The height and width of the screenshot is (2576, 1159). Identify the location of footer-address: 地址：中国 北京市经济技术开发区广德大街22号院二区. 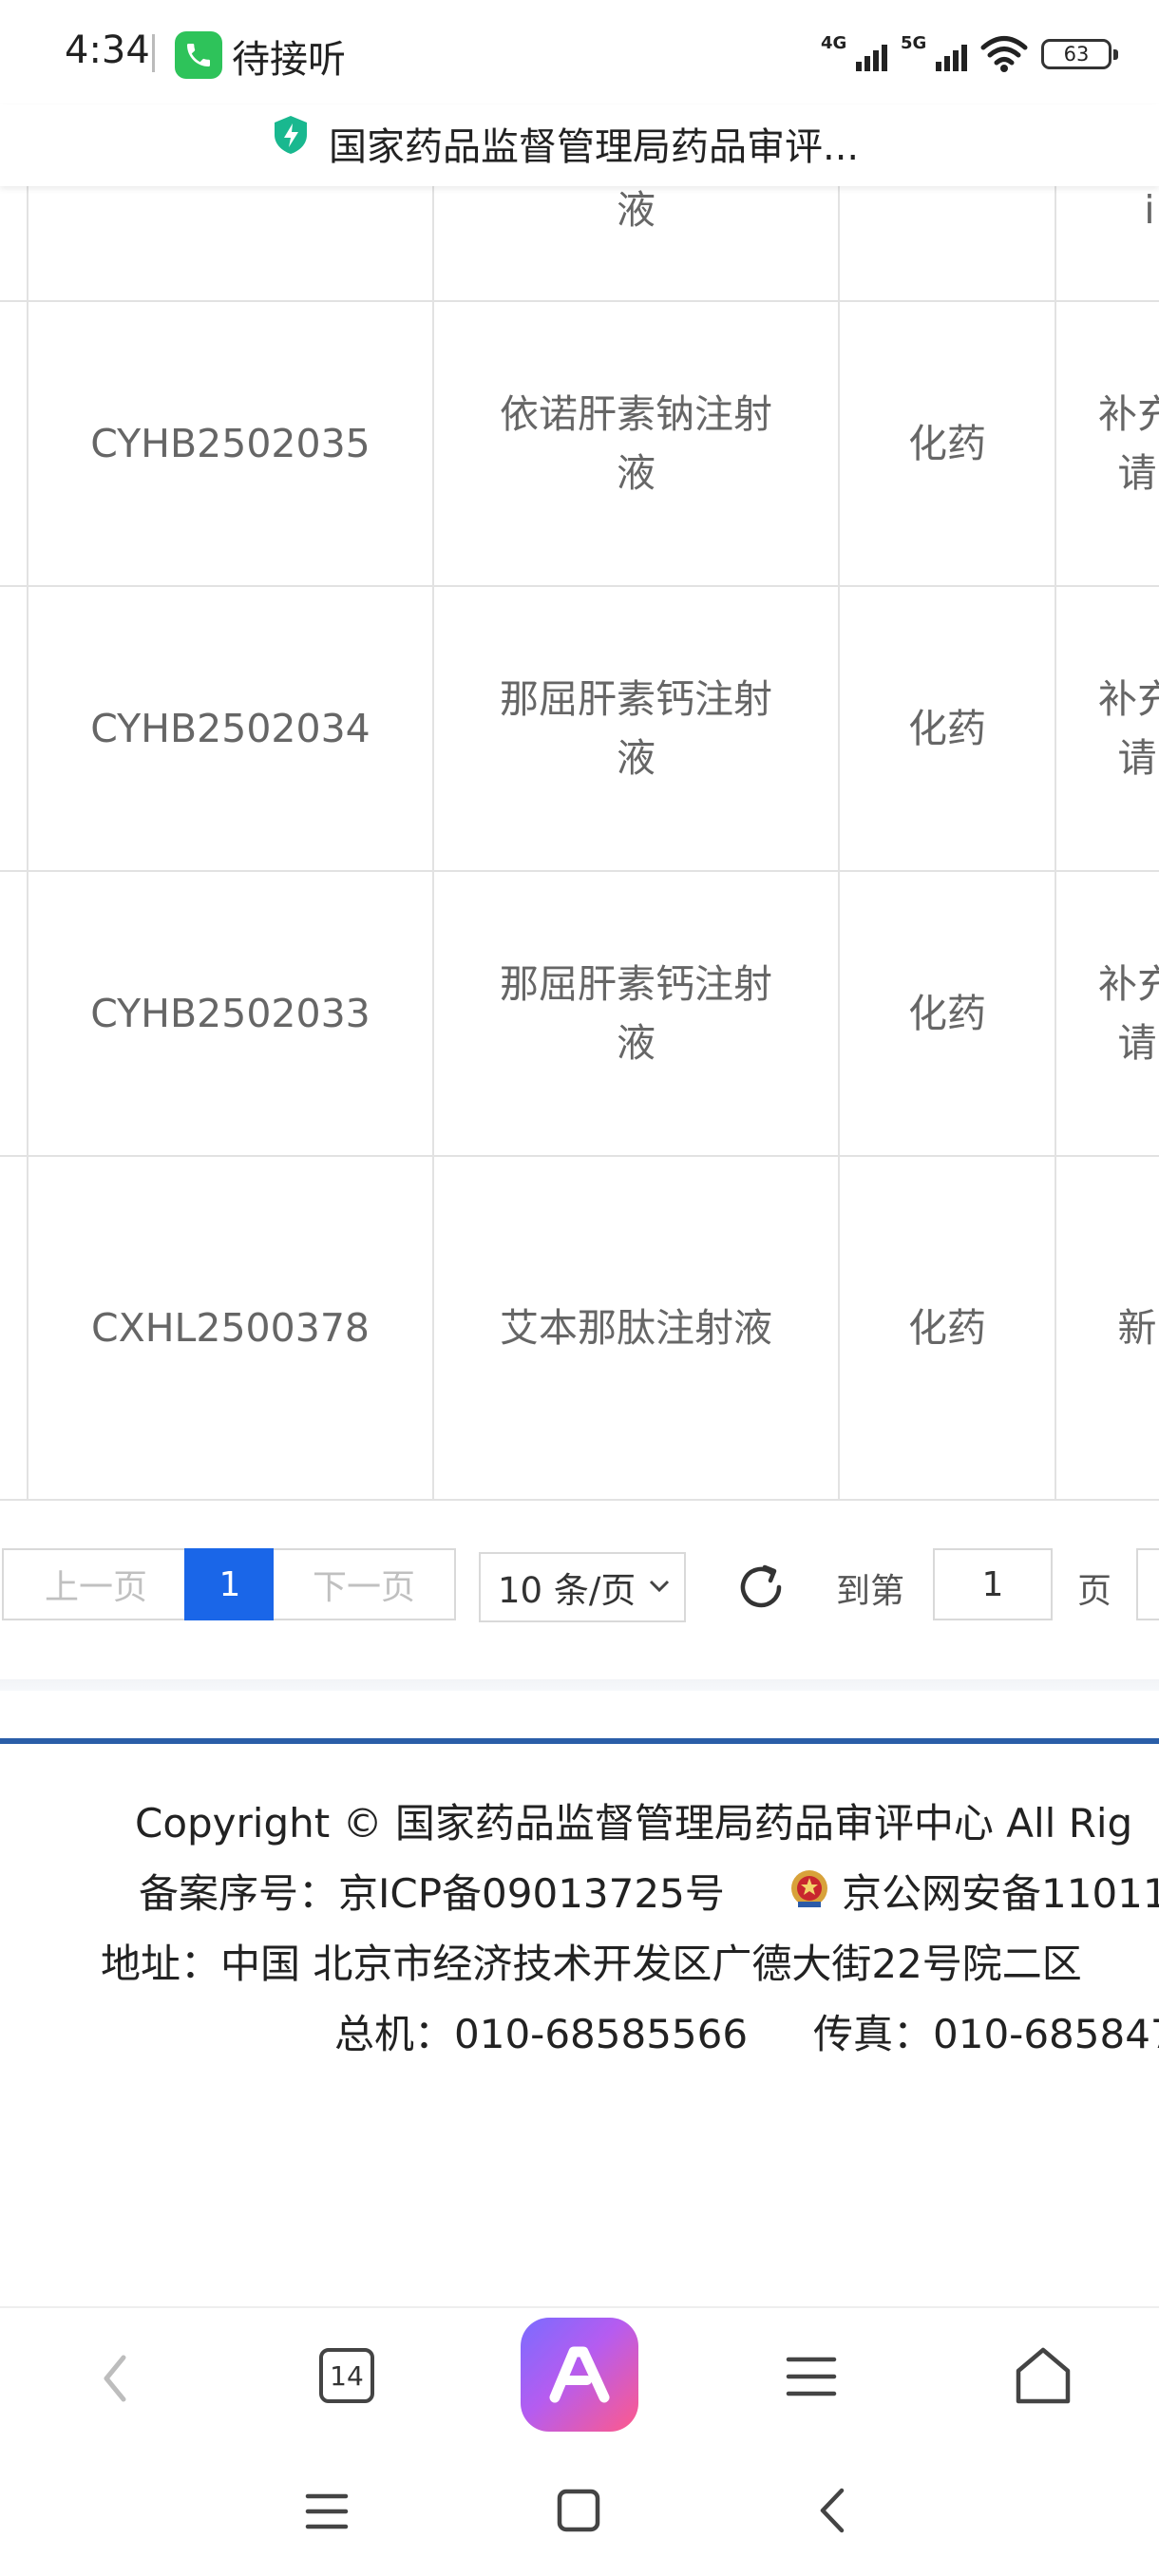
(591, 1964).